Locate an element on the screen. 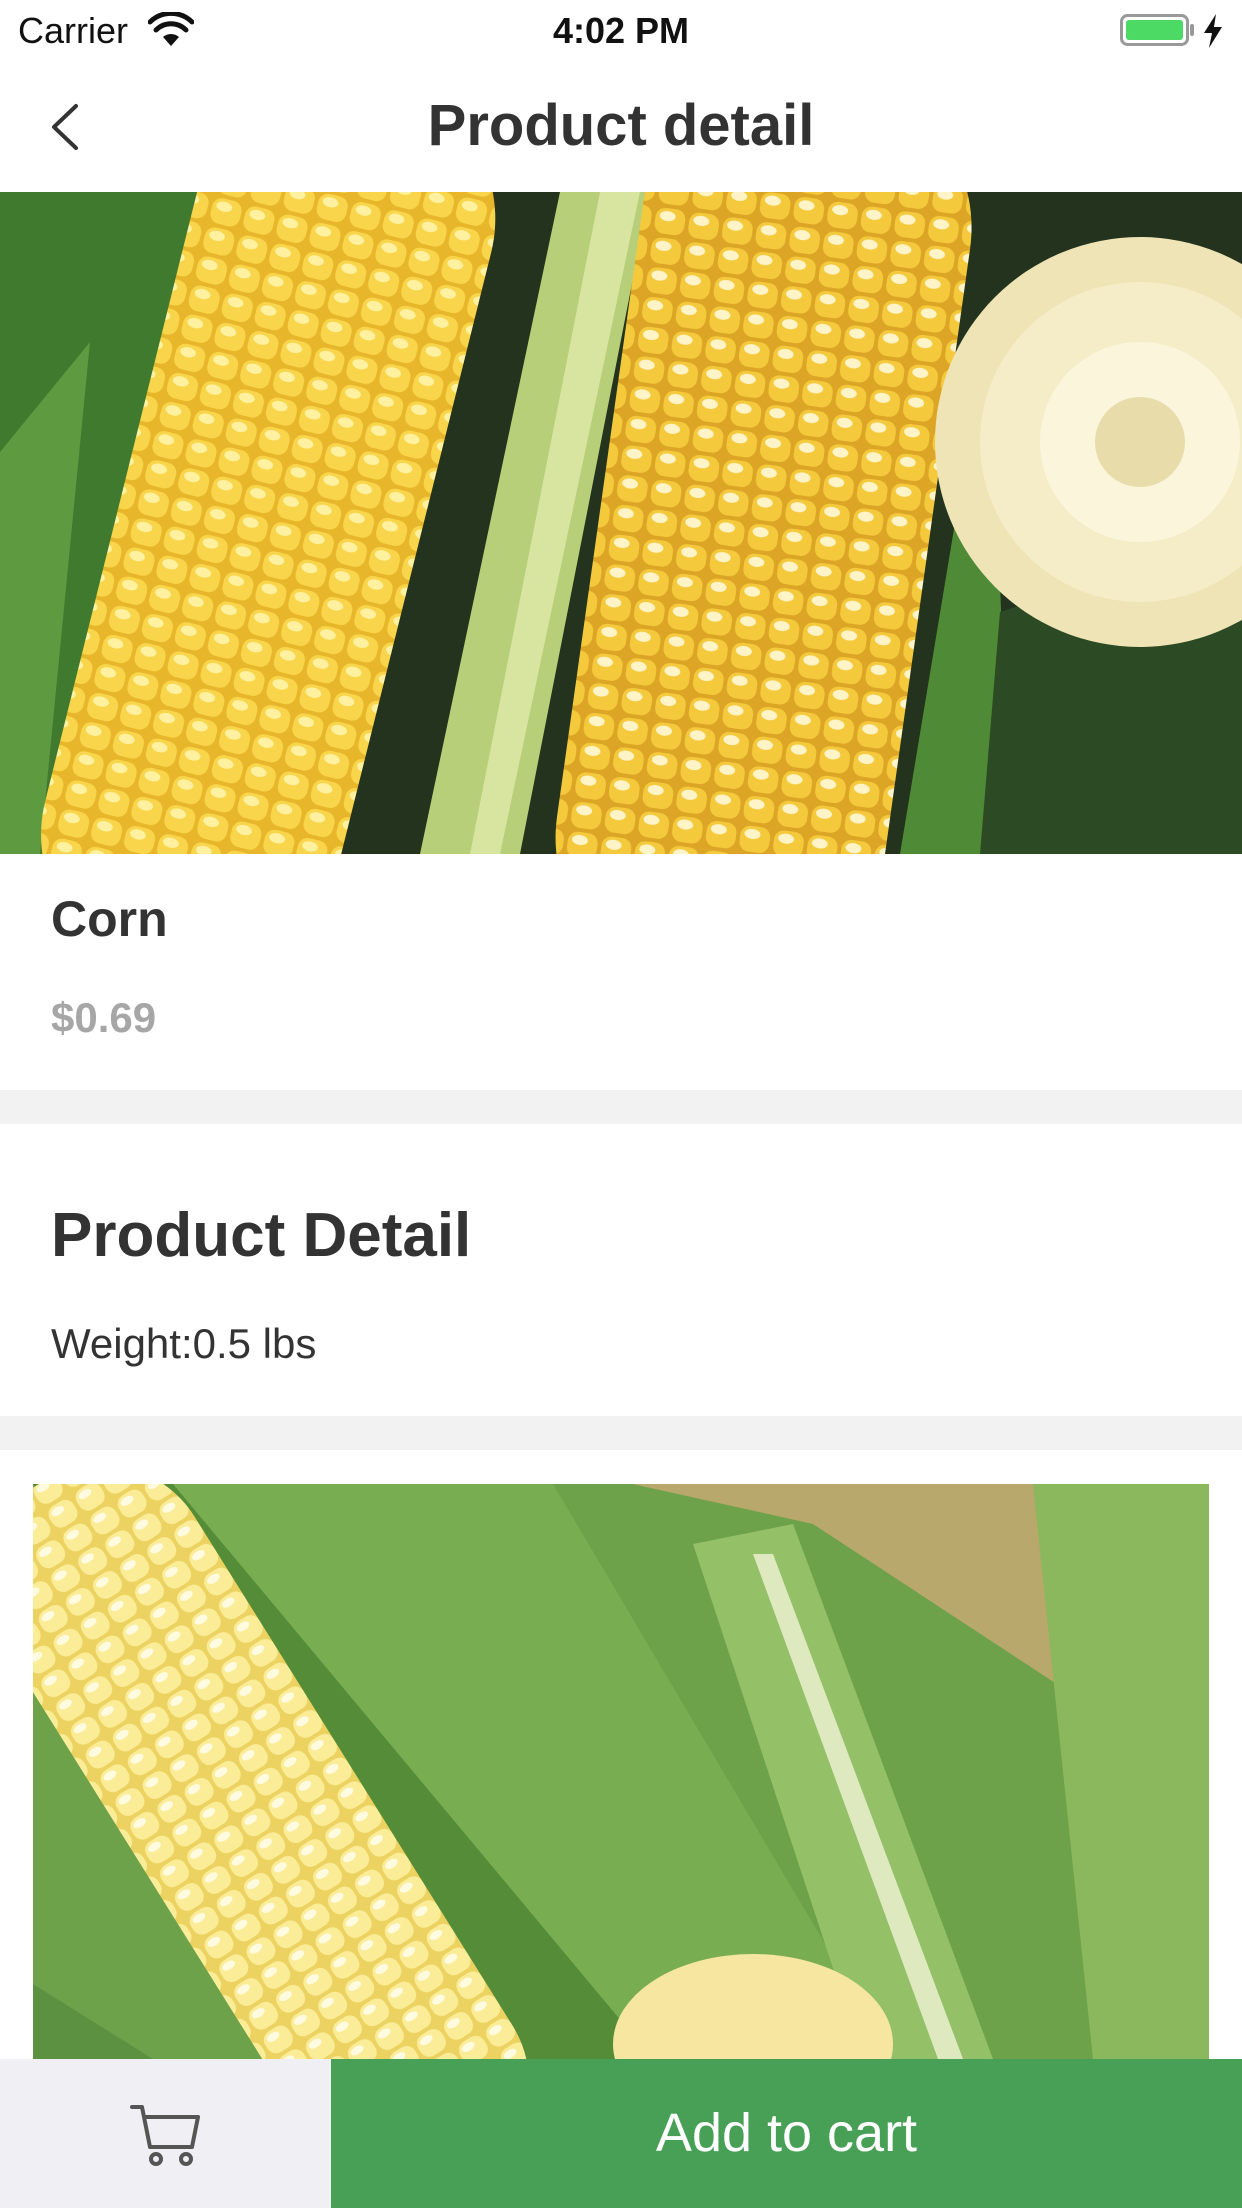 The height and width of the screenshot is (2208, 1242). product-name: Corn is located at coordinates (109, 919).